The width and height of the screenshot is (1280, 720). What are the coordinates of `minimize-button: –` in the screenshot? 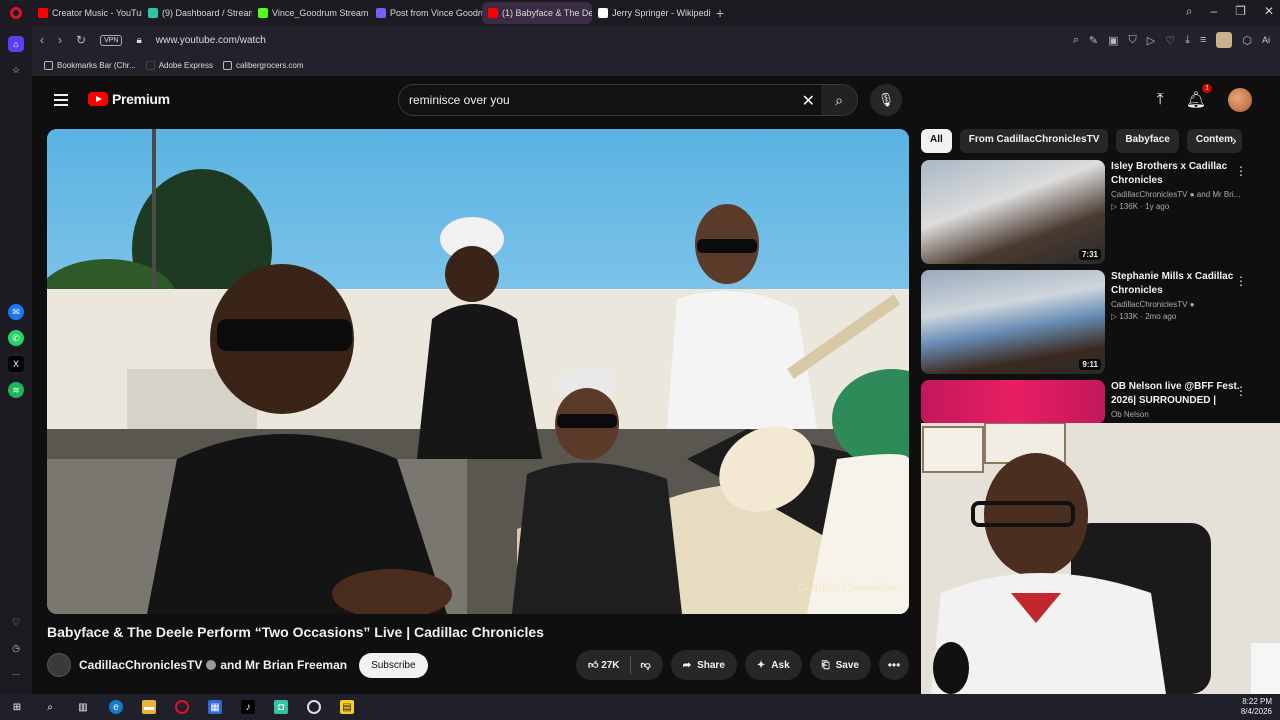 It's located at (1213, 11).